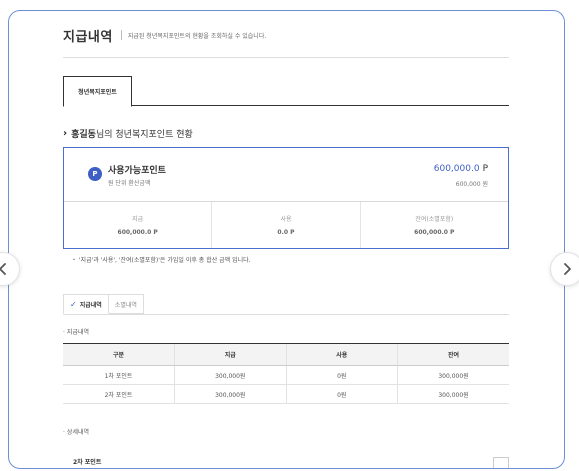 This screenshot has height=471, width=579. I want to click on available-point-number: 600,000.0, so click(456, 169).